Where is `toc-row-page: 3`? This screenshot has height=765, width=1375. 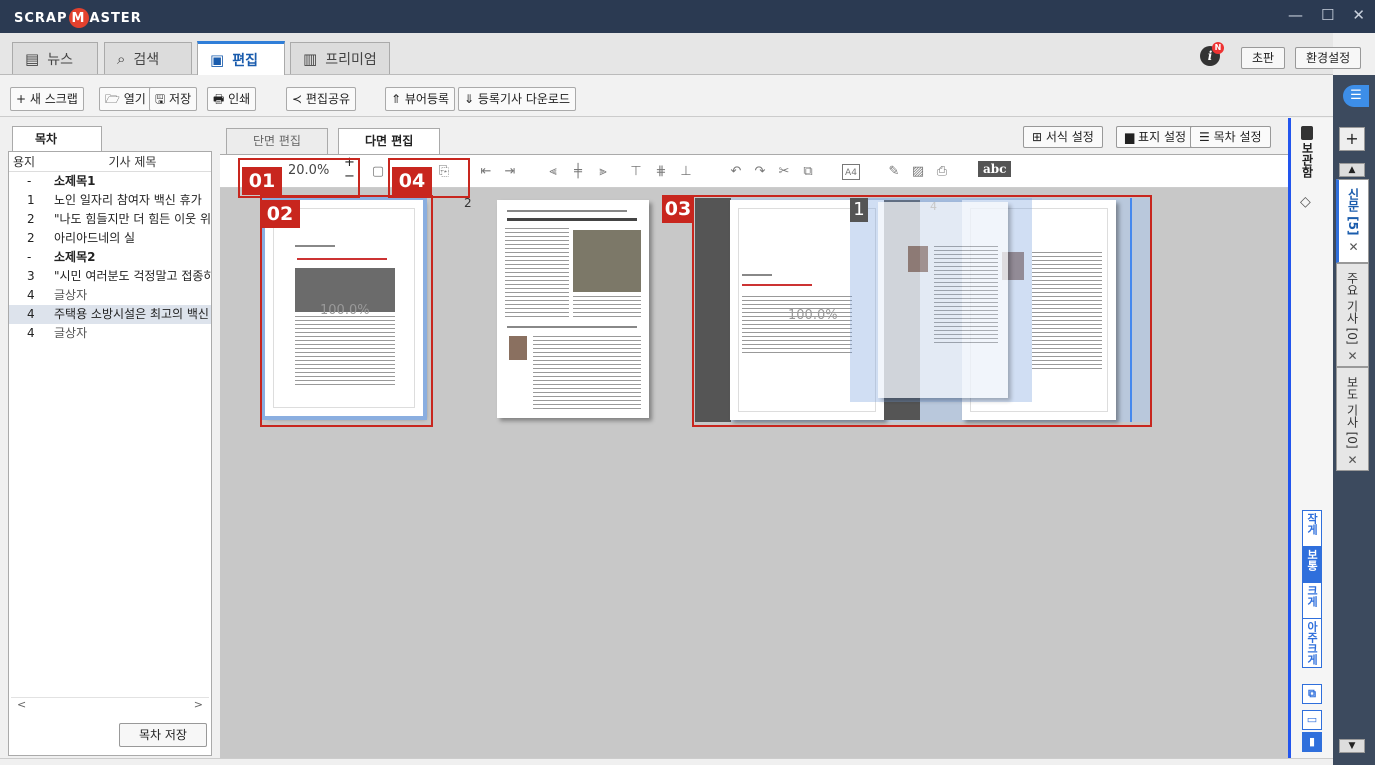
toc-row-page: 3 is located at coordinates (31, 276).